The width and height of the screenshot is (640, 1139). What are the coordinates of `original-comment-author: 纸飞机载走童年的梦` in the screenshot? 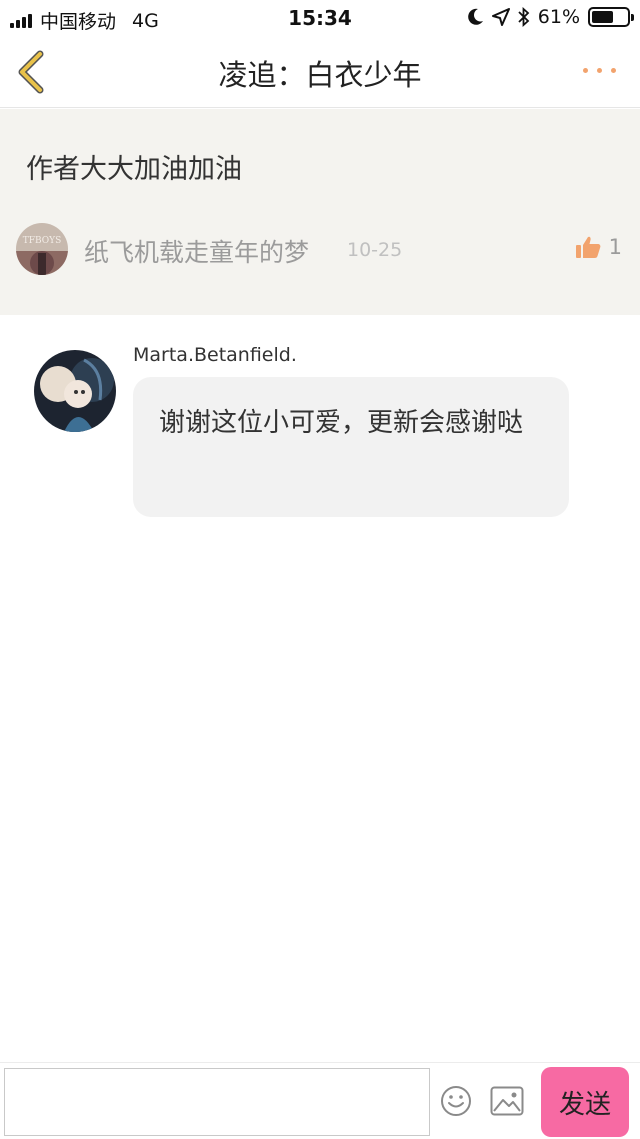 It's located at (196, 251).